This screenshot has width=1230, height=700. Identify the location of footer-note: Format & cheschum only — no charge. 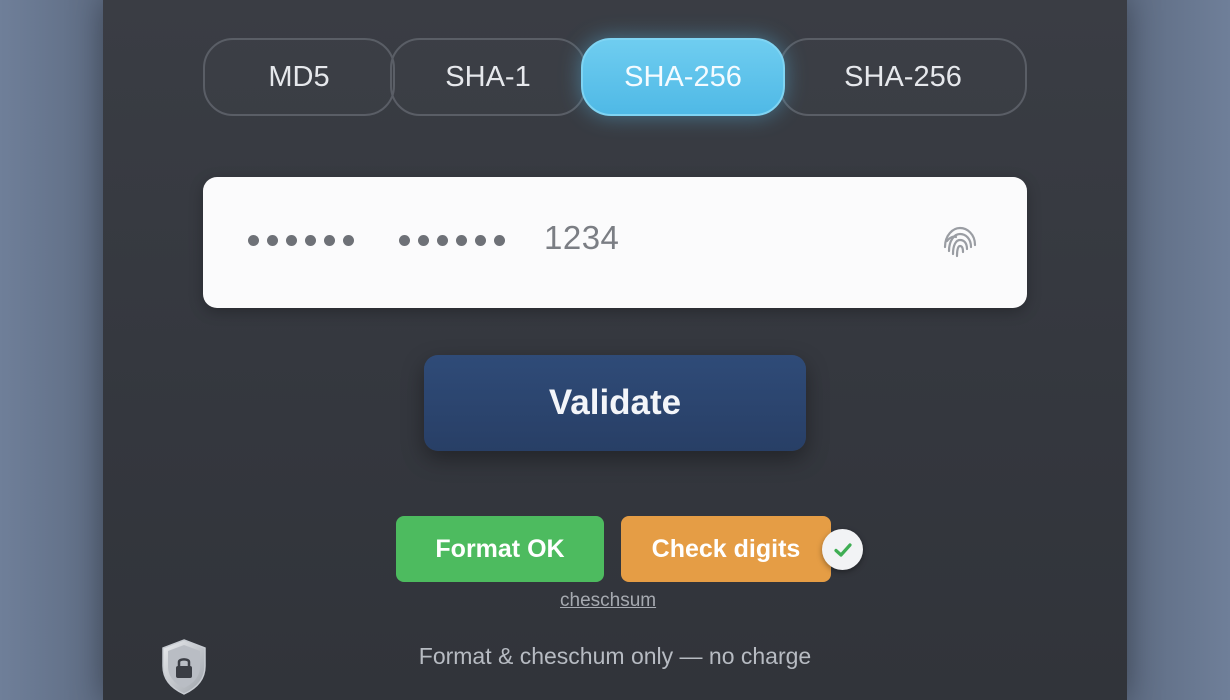
(615, 656).